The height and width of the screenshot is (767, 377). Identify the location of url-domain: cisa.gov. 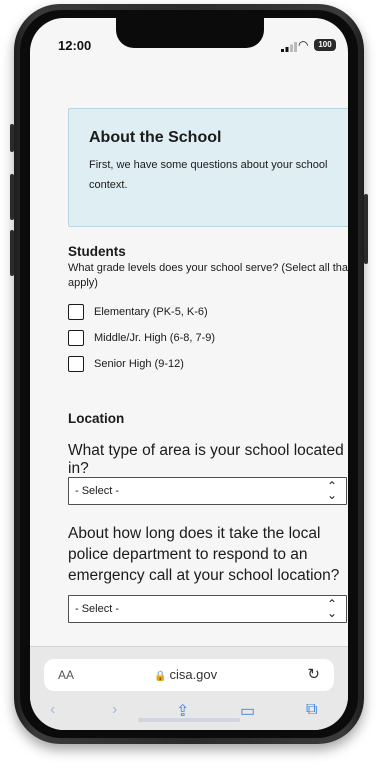
(193, 674).